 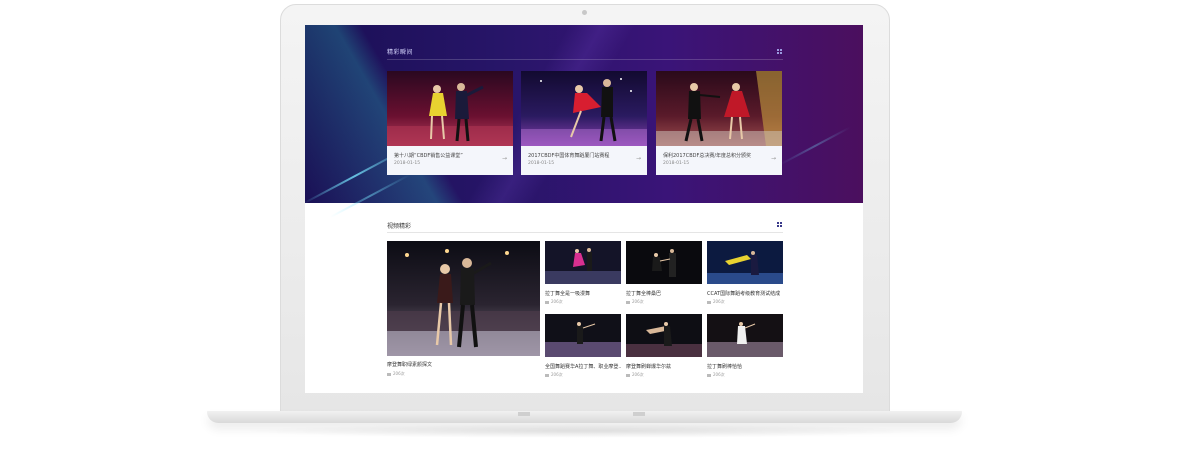 What do you see at coordinates (399, 226) in the screenshot?
I see `videos-title: 视频精彩` at bounding box center [399, 226].